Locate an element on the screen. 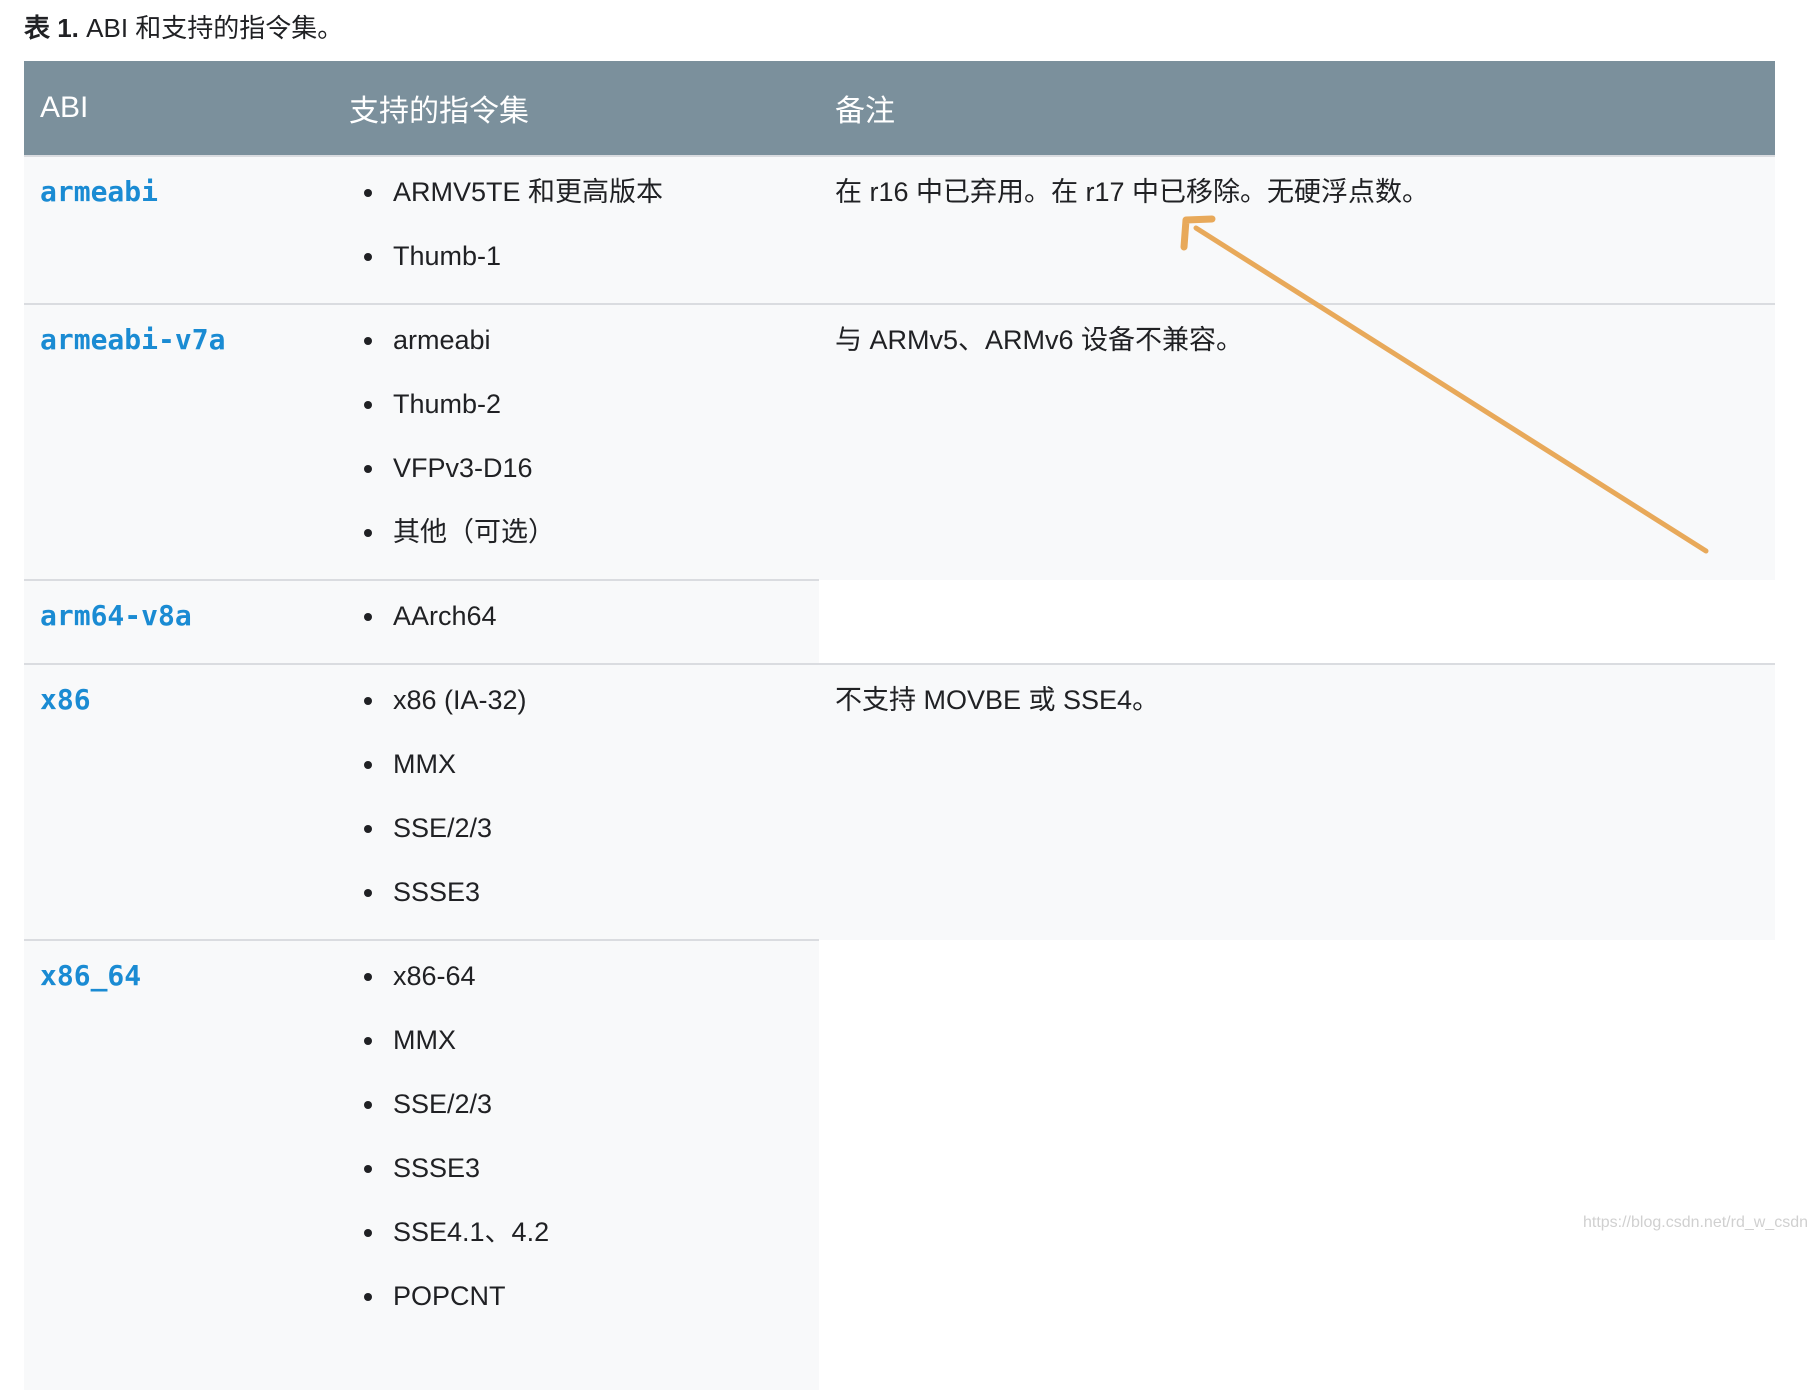  caption-text: ABI 和支持的指令集。 is located at coordinates (215, 28).